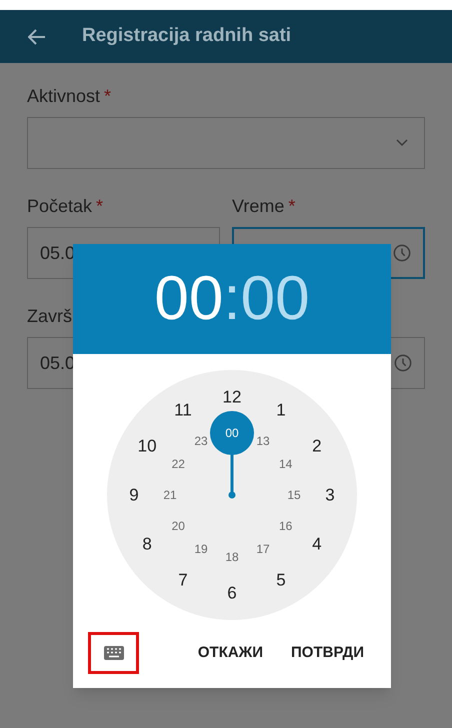 Image resolution: width=452 pixels, height=728 pixels. Describe the element at coordinates (59, 206) in the screenshot. I see `field-label: Početak` at that location.